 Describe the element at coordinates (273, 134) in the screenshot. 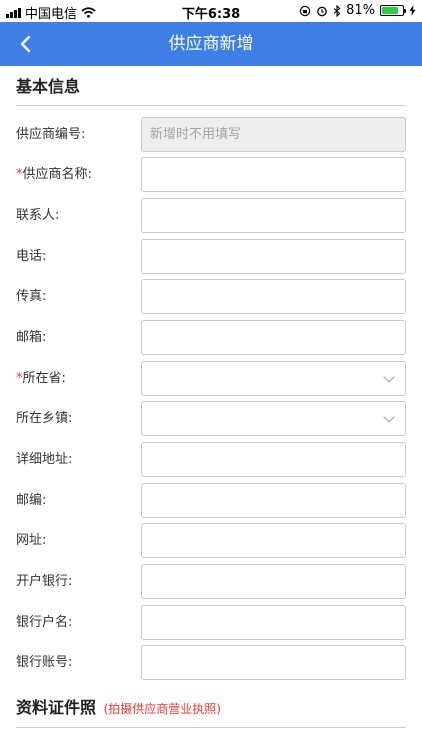

I see `supplier-code-input` at that location.